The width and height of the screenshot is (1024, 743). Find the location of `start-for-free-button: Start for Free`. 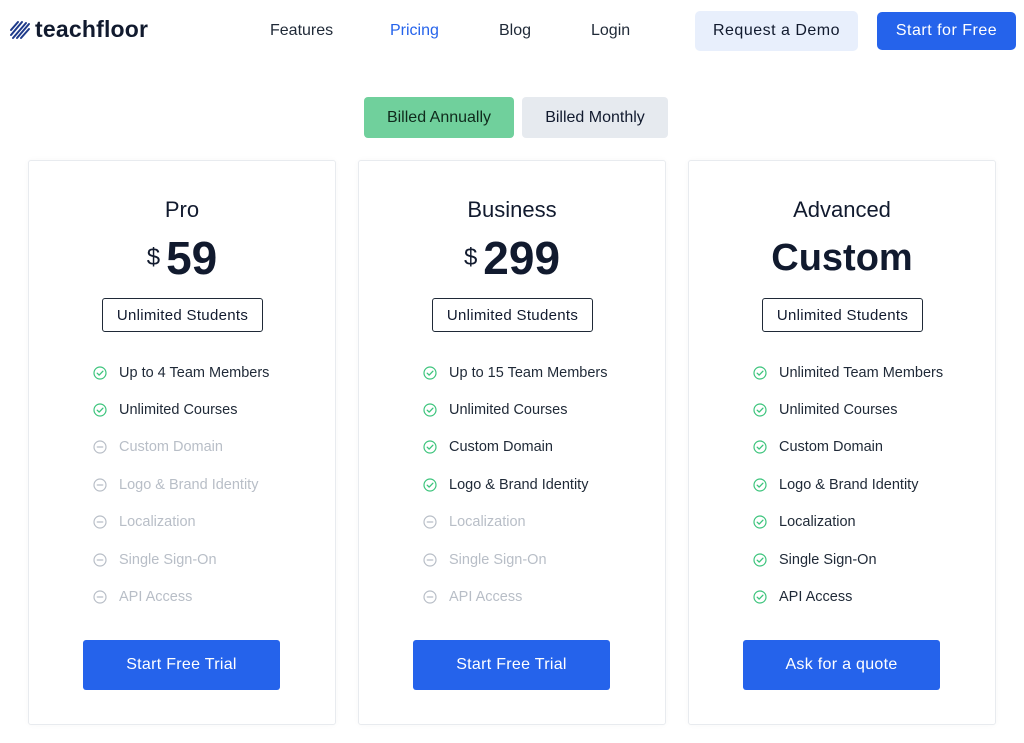

start-for-free-button: Start for Free is located at coordinates (946, 31).